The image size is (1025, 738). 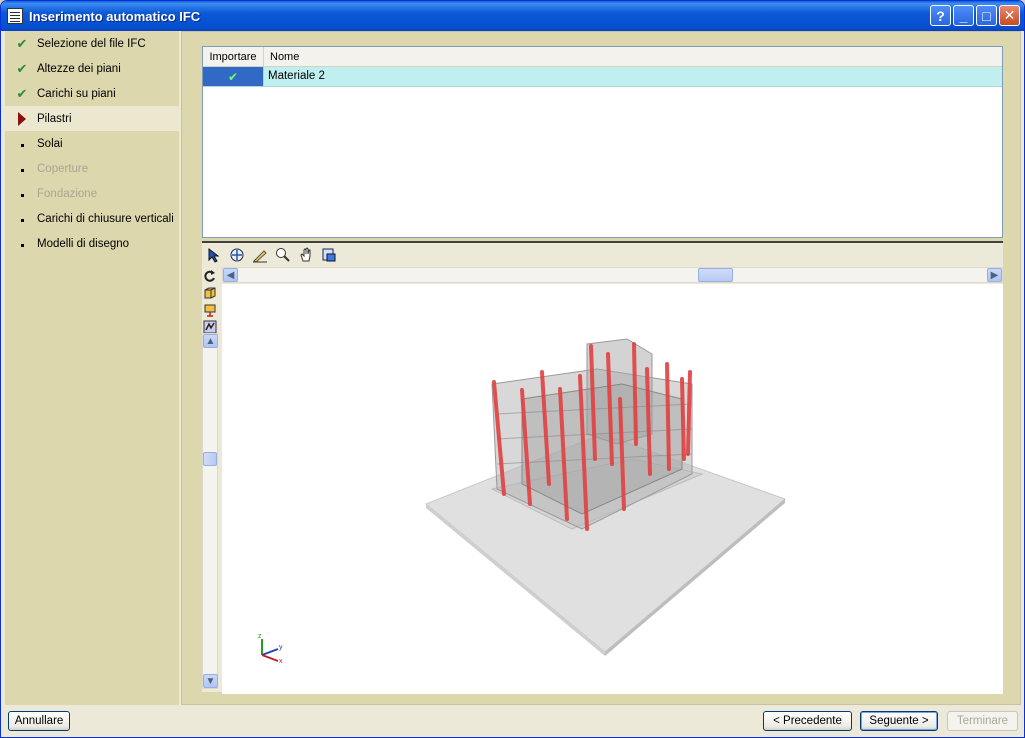 I want to click on current-step-arrow-icon, so click(x=22, y=119).